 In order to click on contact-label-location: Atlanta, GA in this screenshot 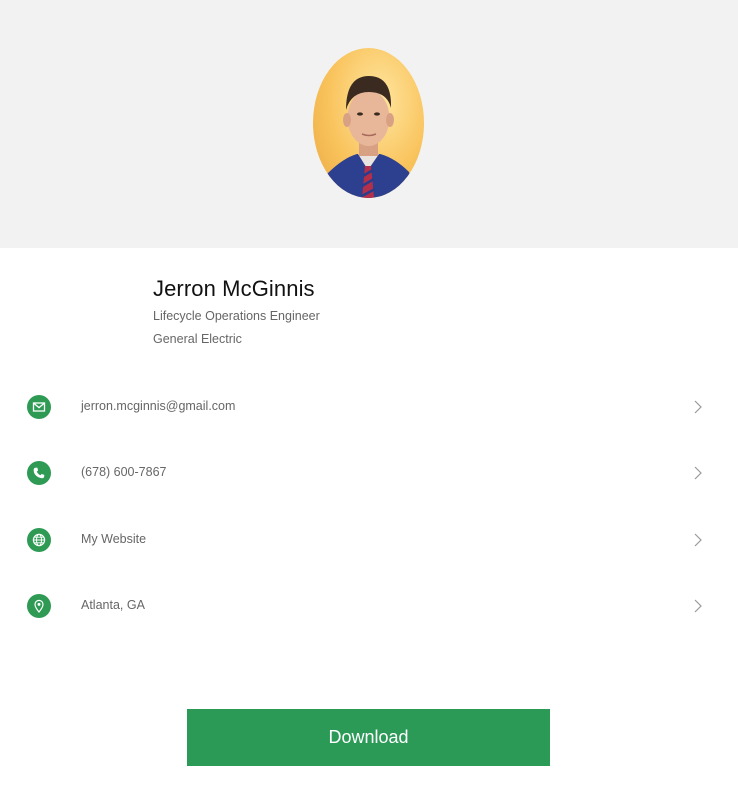, I will do `click(113, 605)`.